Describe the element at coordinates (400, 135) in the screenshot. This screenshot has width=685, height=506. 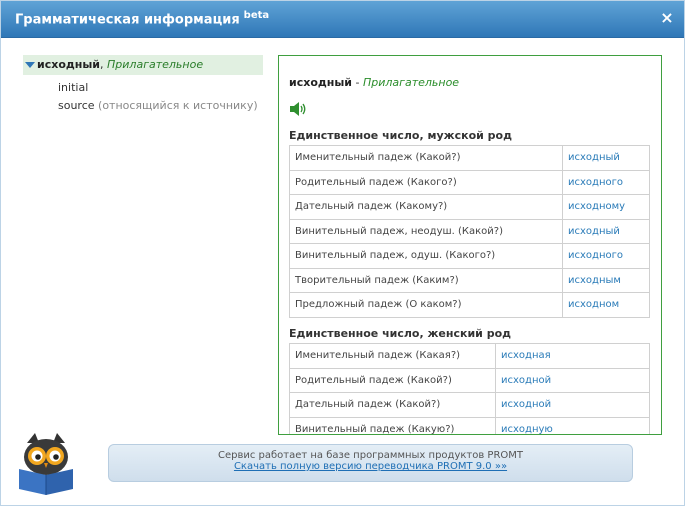
I see `section-title-masculine: Единственное число, мужской род` at that location.